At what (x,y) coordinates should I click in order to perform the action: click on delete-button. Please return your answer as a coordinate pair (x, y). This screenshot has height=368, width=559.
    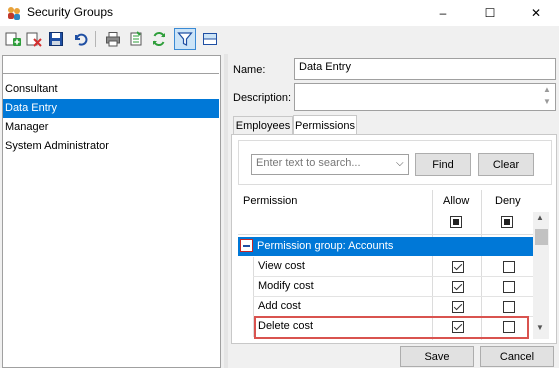
    Looking at the image, I should click on (34, 39).